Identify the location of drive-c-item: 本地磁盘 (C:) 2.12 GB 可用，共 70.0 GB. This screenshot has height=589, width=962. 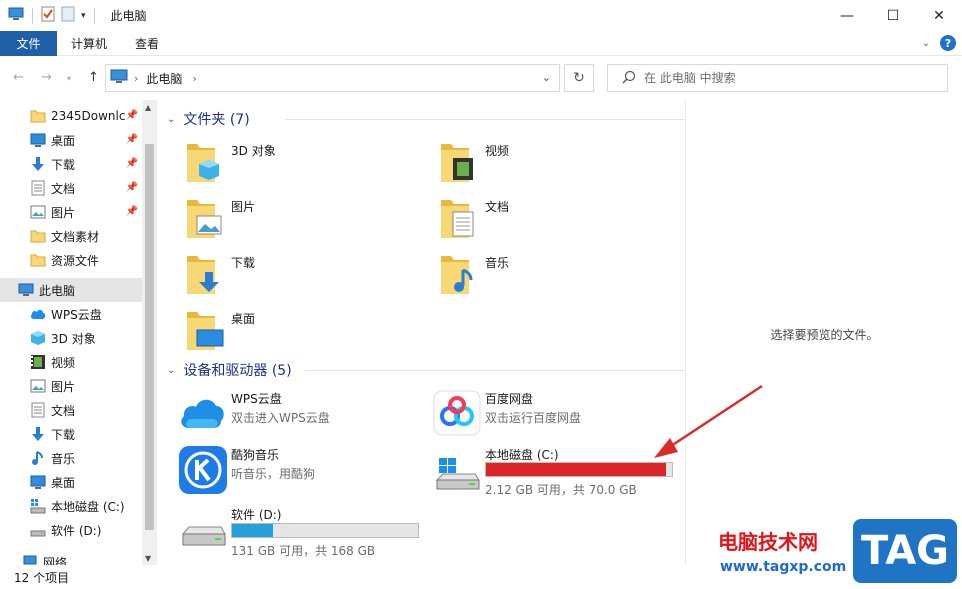
(558, 471).